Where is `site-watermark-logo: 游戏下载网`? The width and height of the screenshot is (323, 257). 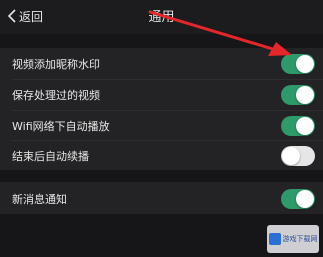
site-watermark-logo: 游戏下载网 is located at coordinates (293, 239).